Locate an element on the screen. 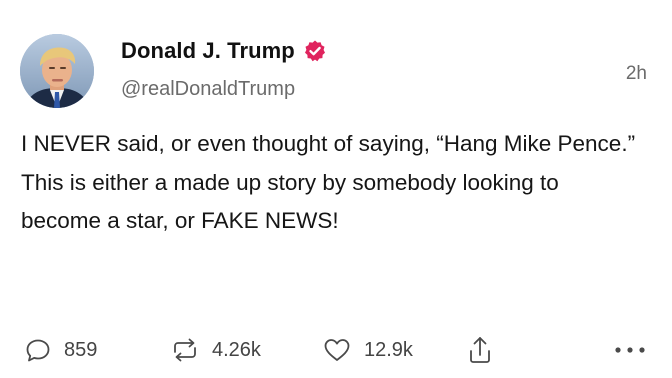  like-button: 12.9k is located at coordinates (367, 350).